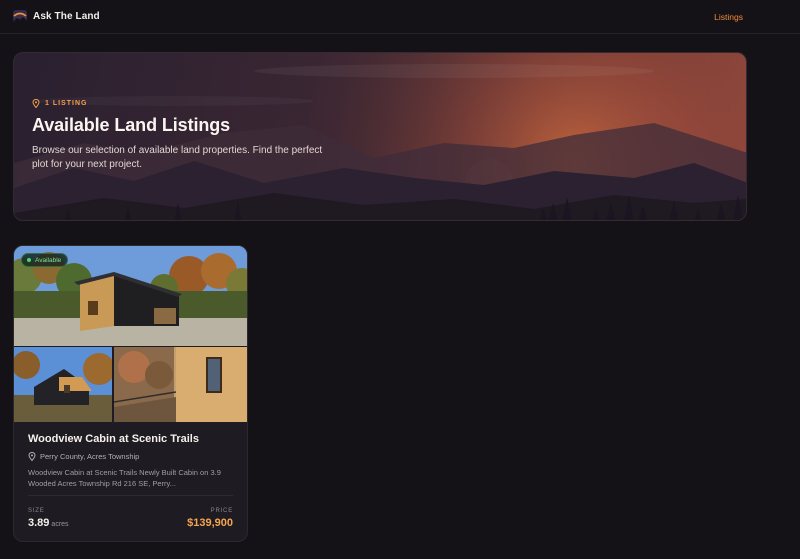 Image resolution: width=800 pixels, height=559 pixels. I want to click on nav-listings-link: Listings, so click(728, 17).